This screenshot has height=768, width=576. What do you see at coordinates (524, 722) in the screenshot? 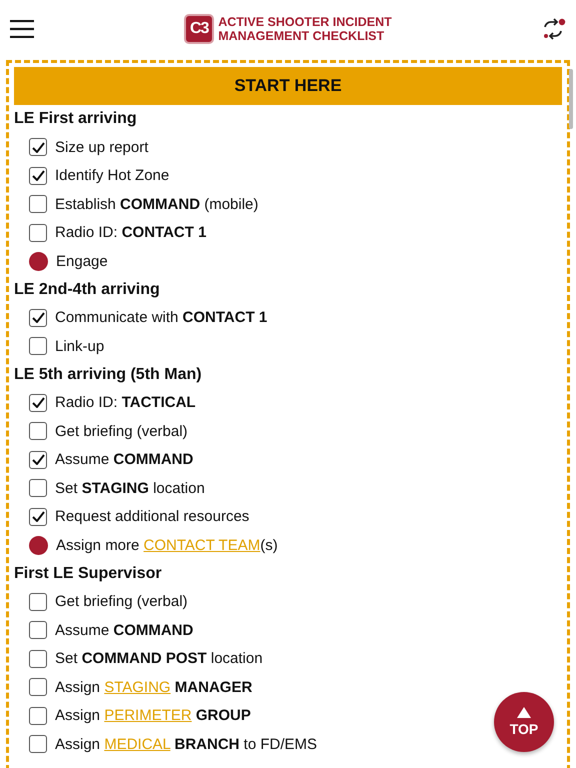
I see `top-button: TOP` at bounding box center [524, 722].